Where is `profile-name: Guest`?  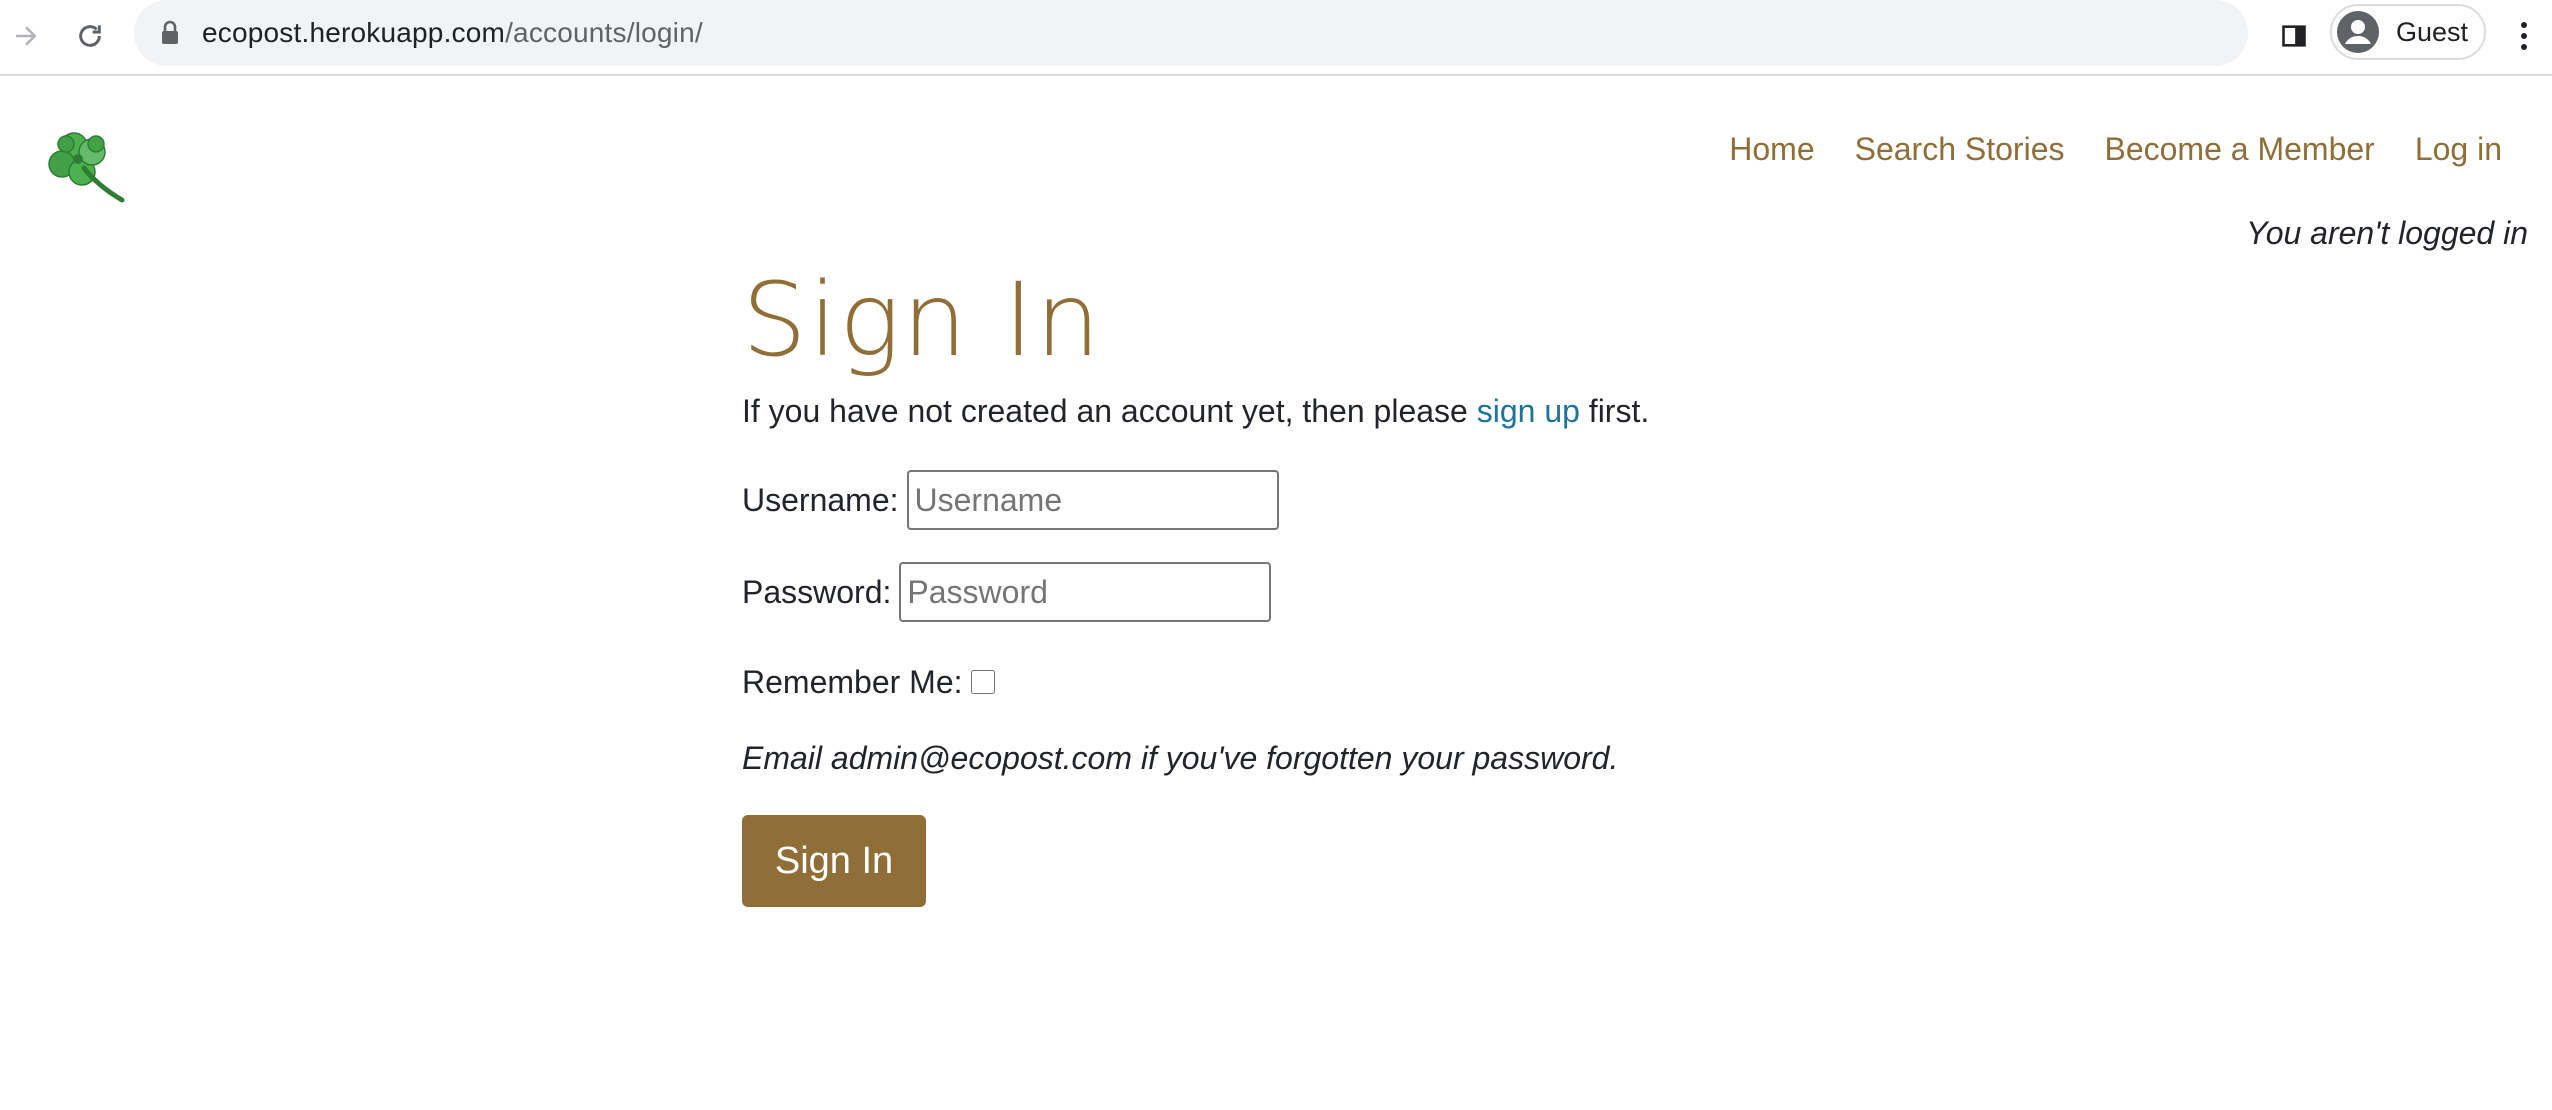 profile-name: Guest is located at coordinates (2432, 31).